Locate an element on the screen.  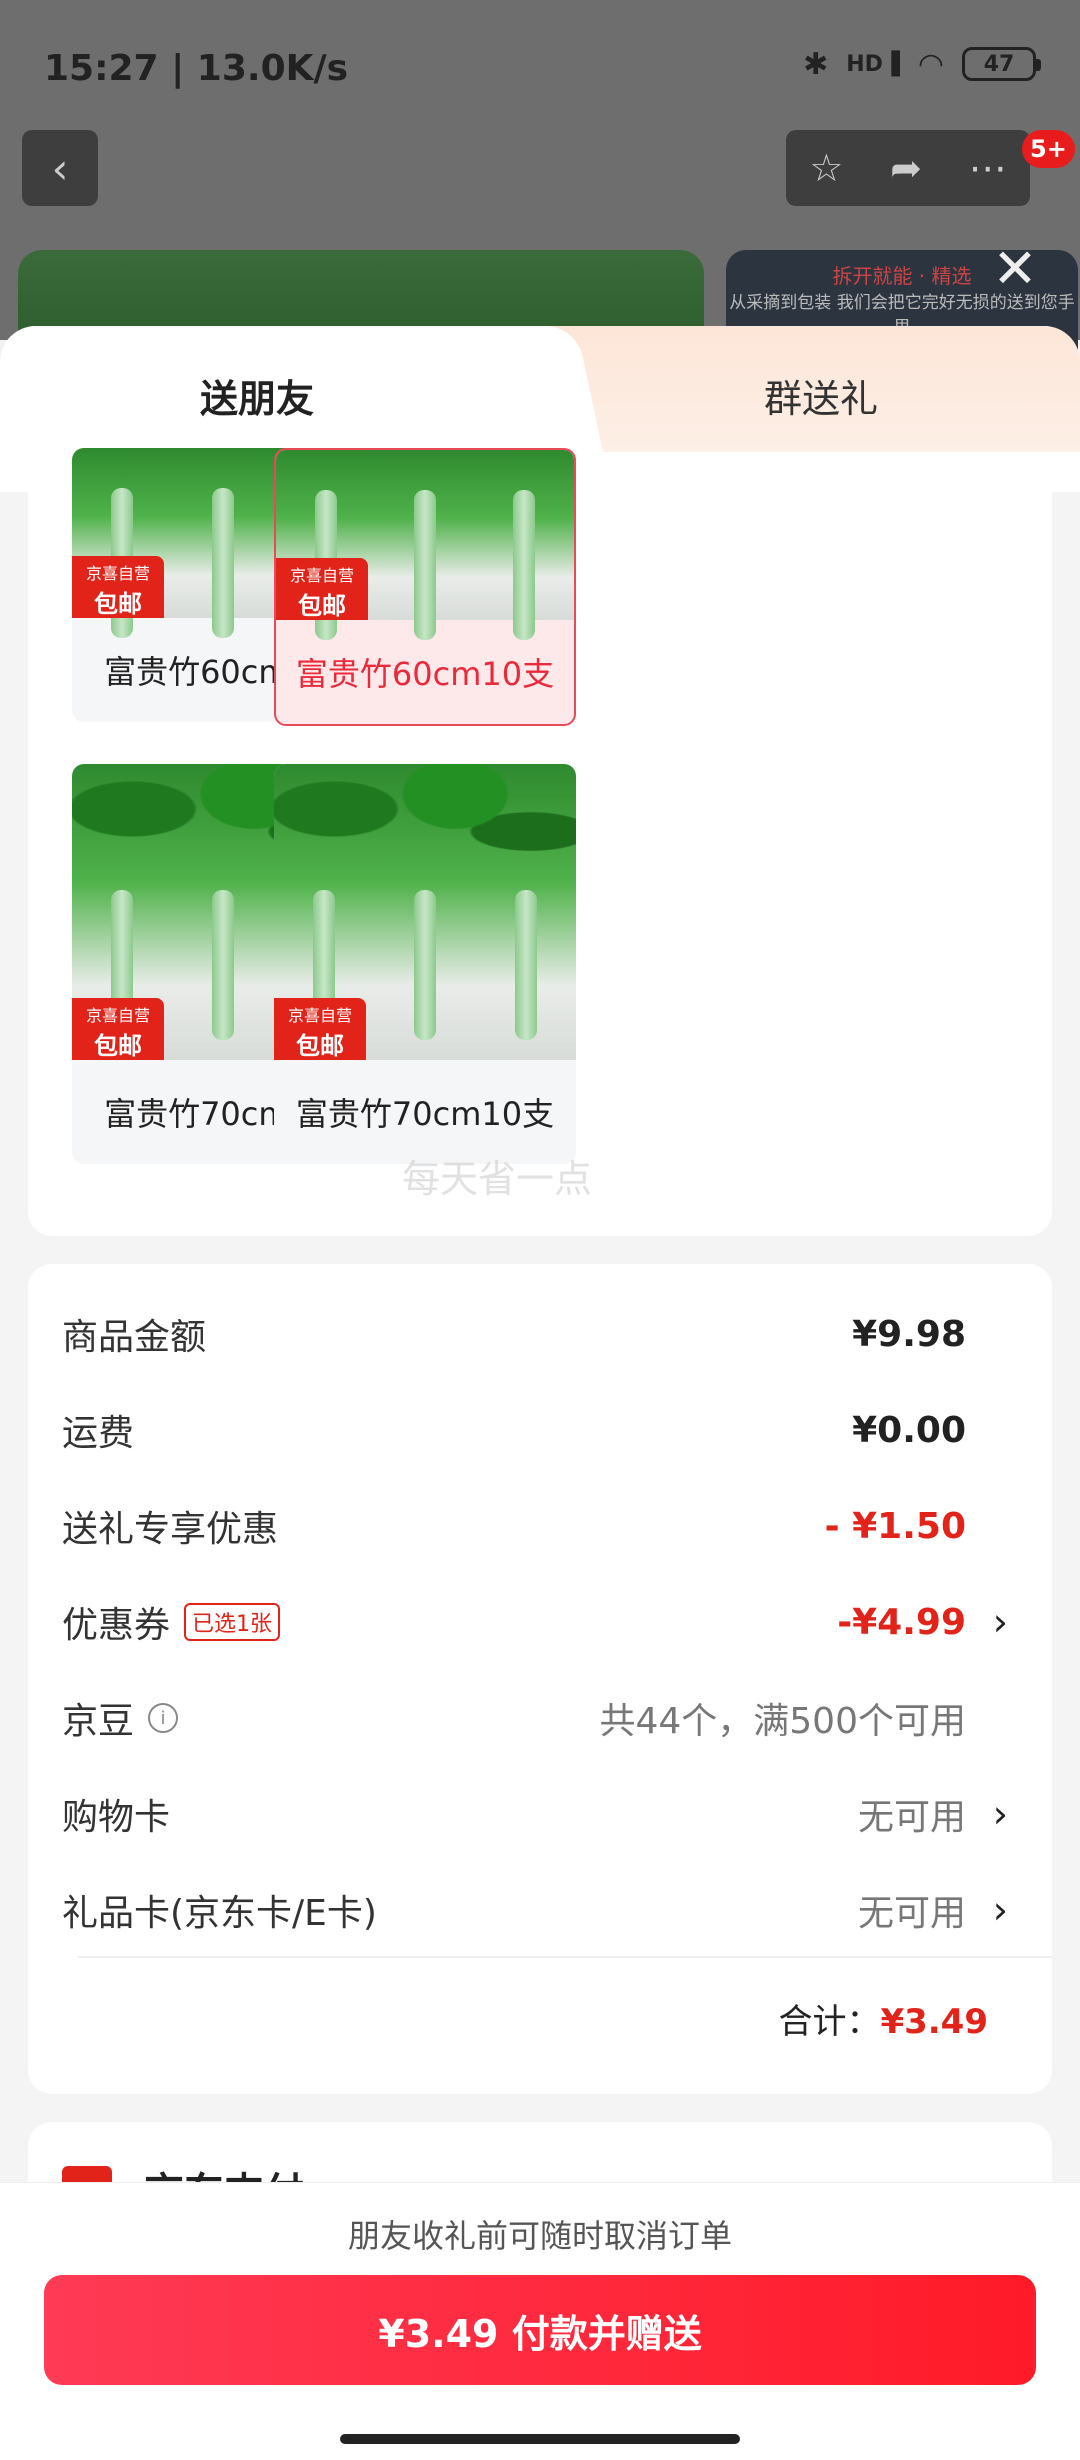
pay-and-gift-button: ¥3.49 付款并赠送 is located at coordinates (540, 2330).